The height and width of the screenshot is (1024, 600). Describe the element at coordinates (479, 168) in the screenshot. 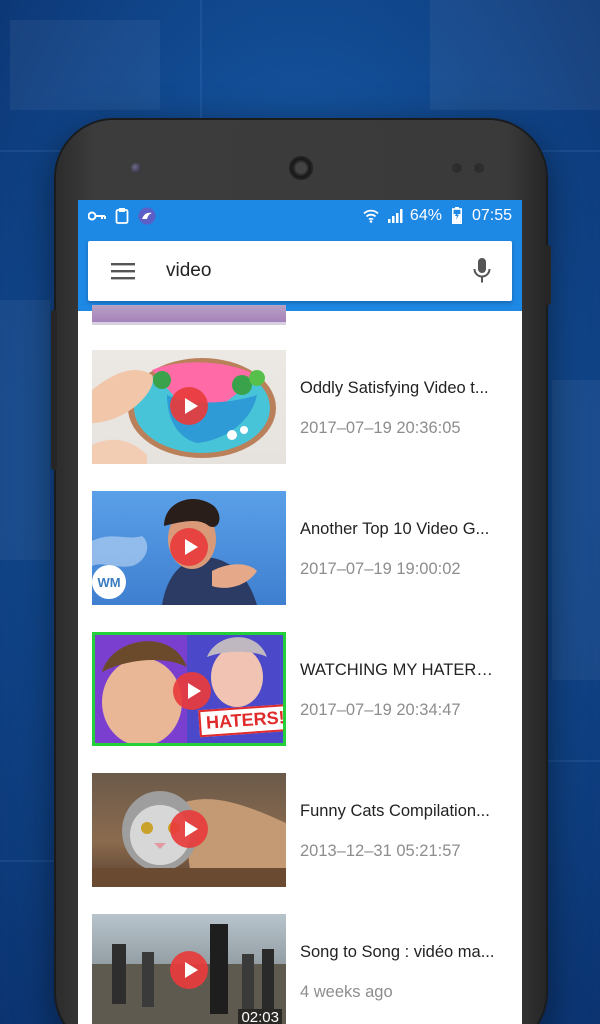

I see `light-sensor` at that location.